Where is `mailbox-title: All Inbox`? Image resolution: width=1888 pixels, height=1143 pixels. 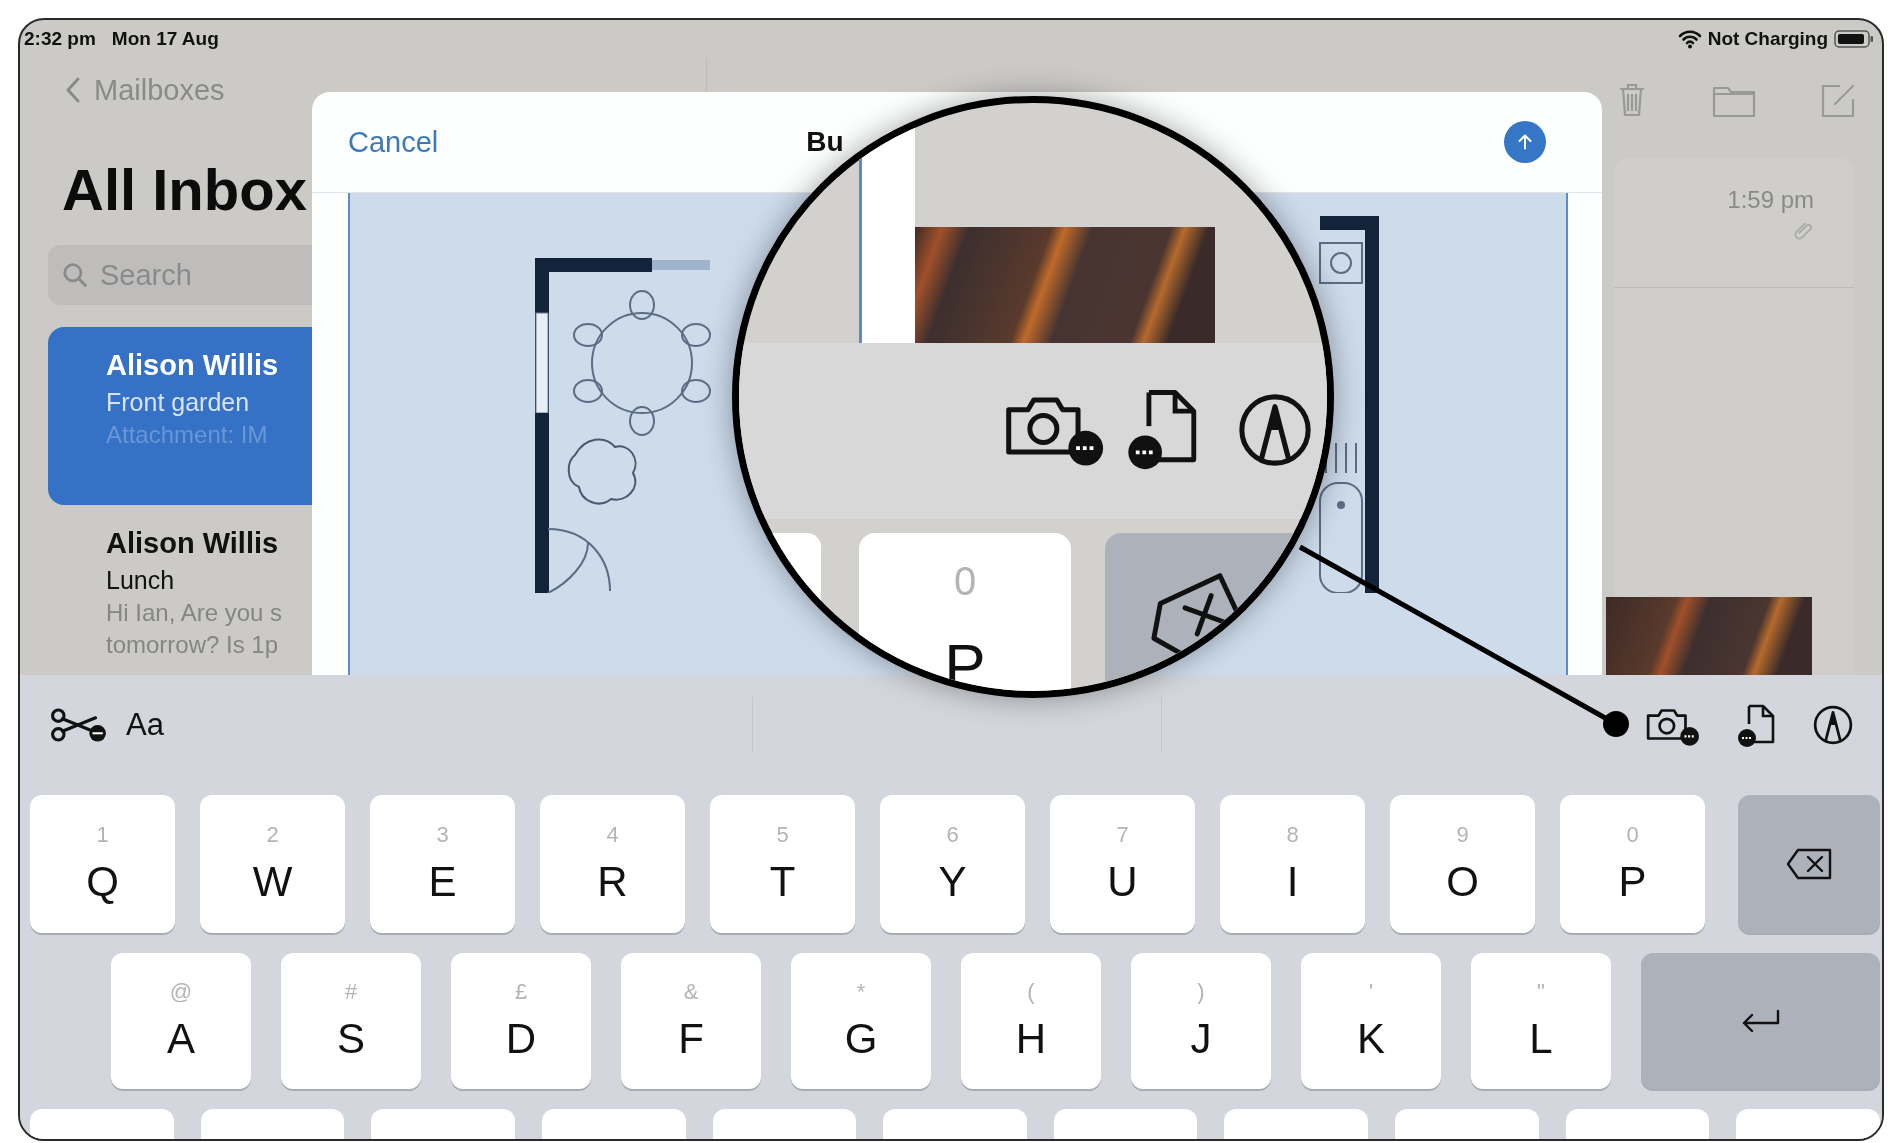
mailbox-title: All Inbox is located at coordinates (184, 189).